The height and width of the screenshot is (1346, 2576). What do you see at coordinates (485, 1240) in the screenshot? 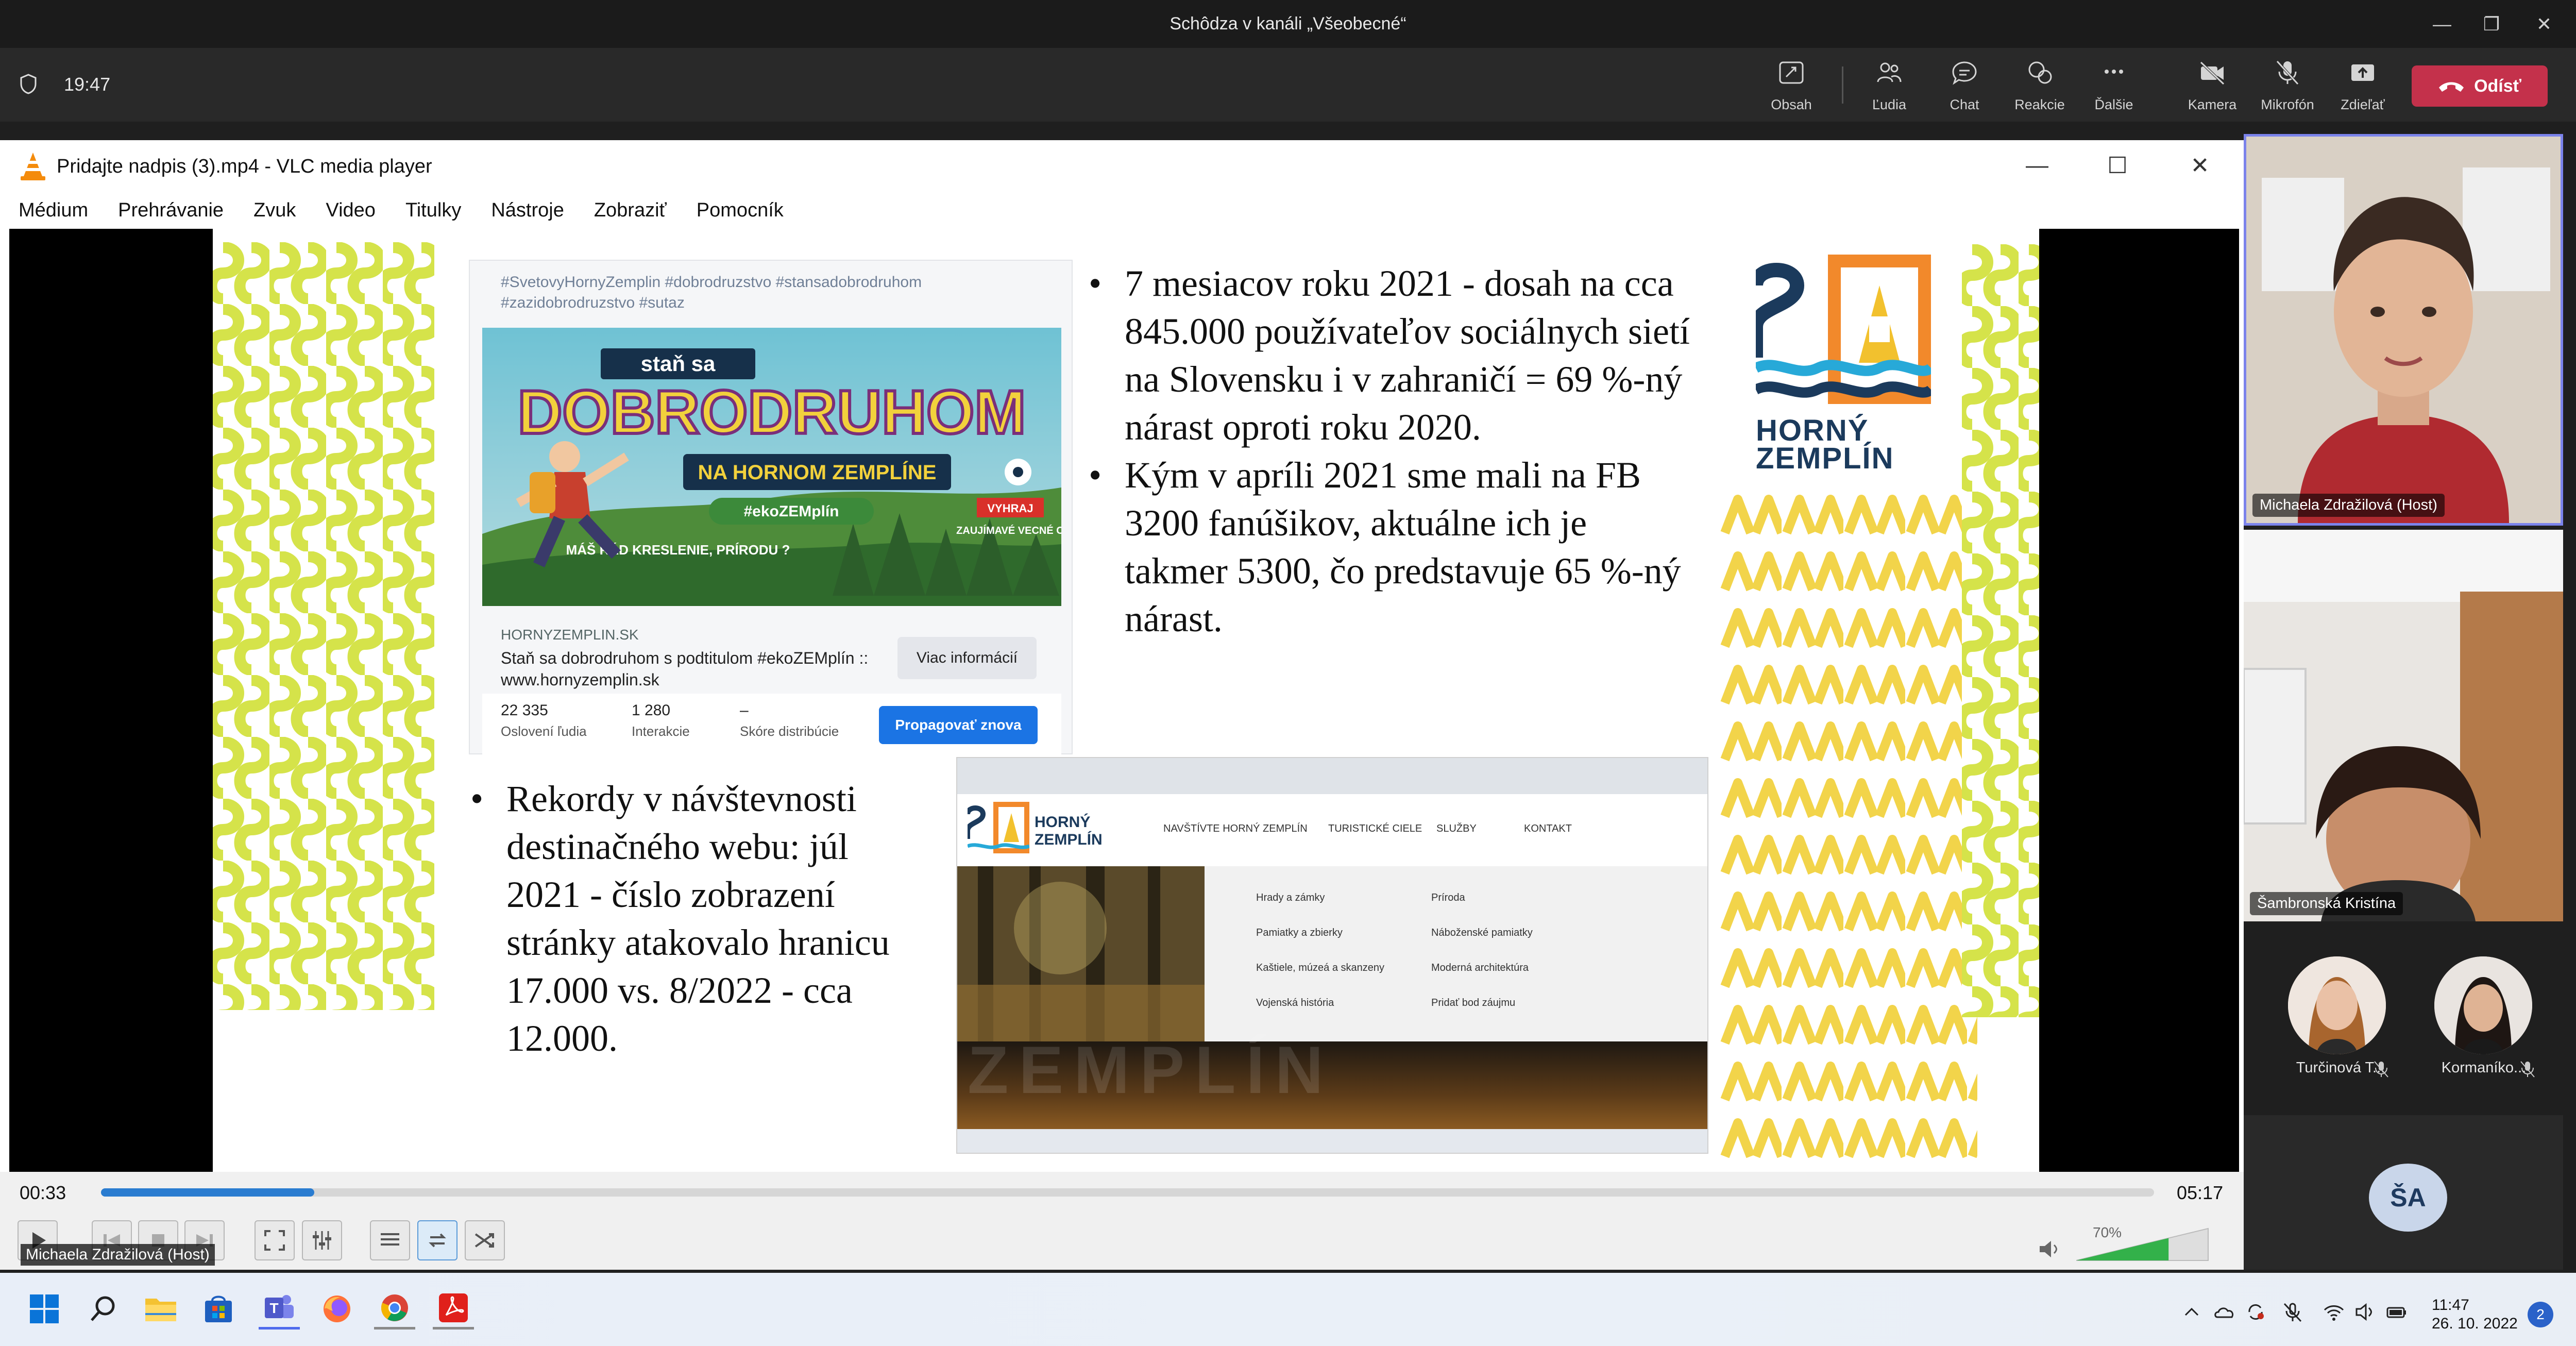
I see `shuffle-button` at bounding box center [485, 1240].